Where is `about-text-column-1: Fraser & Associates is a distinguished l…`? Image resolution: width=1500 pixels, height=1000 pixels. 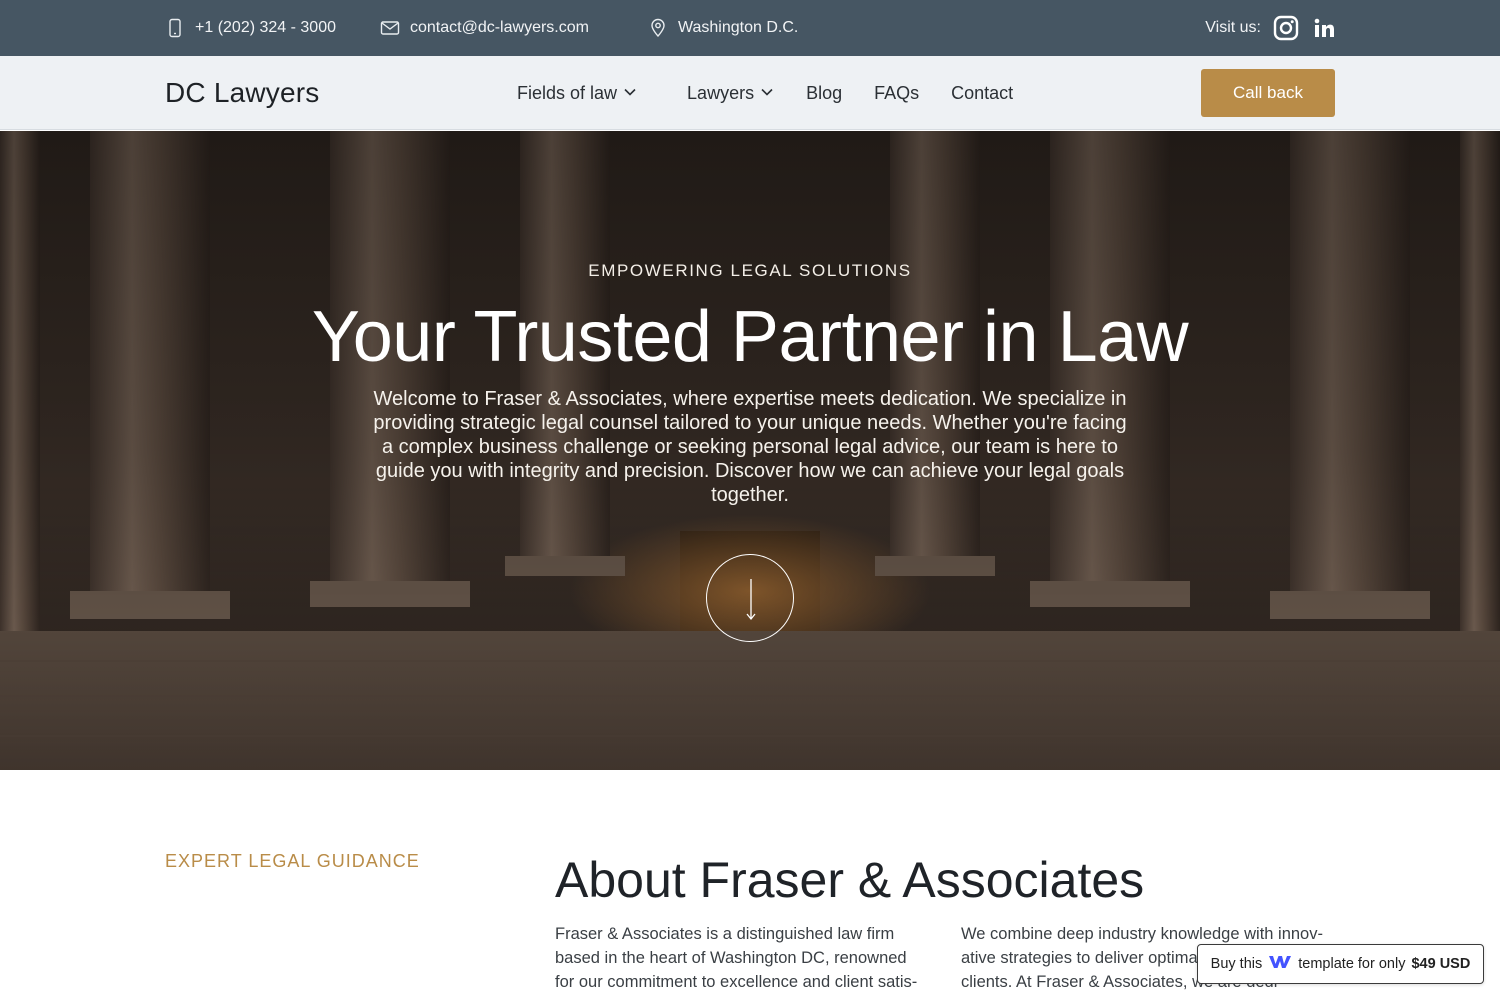 about-text-column-1: Fraser & Associates is a distinguished l… is located at coordinates (736, 958).